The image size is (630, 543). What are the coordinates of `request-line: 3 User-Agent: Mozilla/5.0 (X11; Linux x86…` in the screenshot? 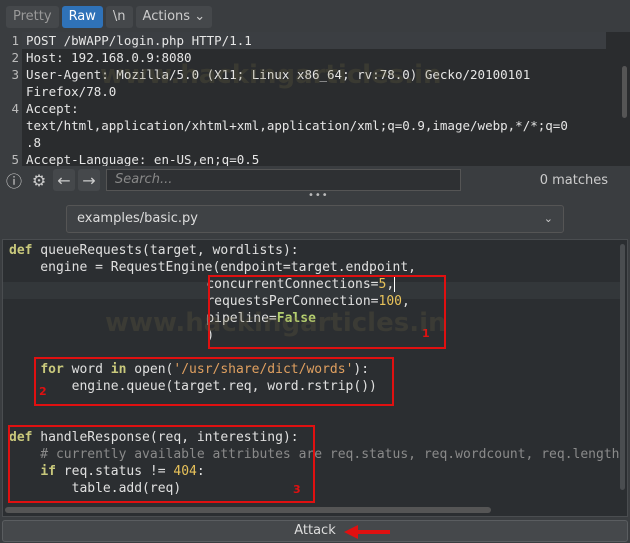 It's located at (315, 74).